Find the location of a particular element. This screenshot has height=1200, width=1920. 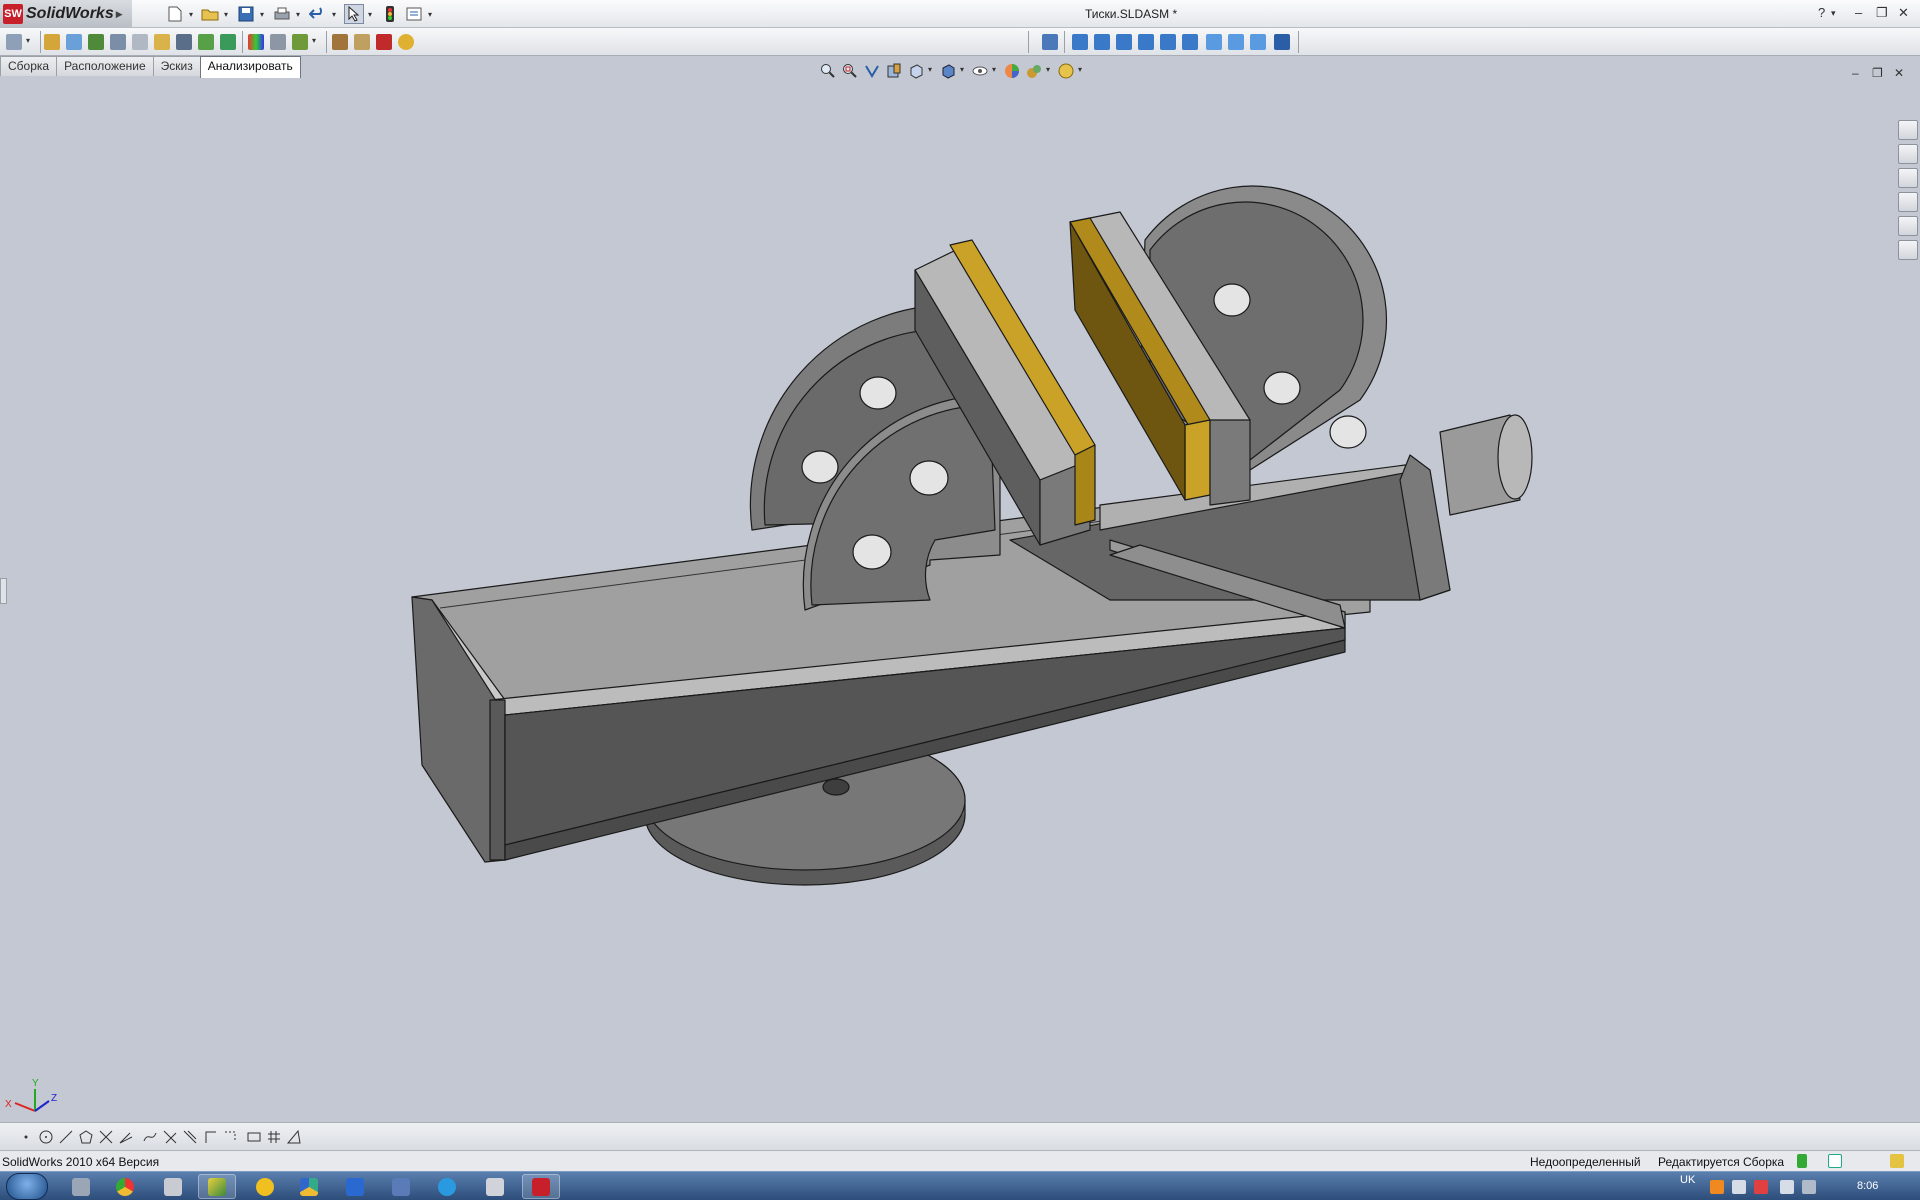

polygon-icon is located at coordinates (86, 1137).